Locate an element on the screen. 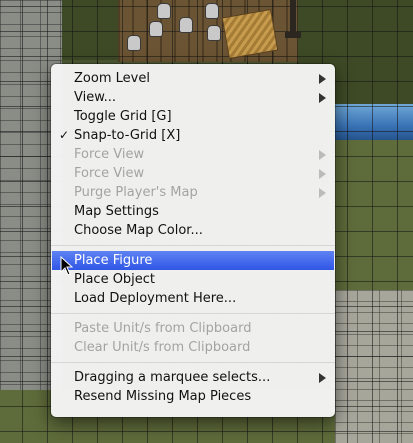  menu-item-force-view-2: Force View is located at coordinates (193, 173).